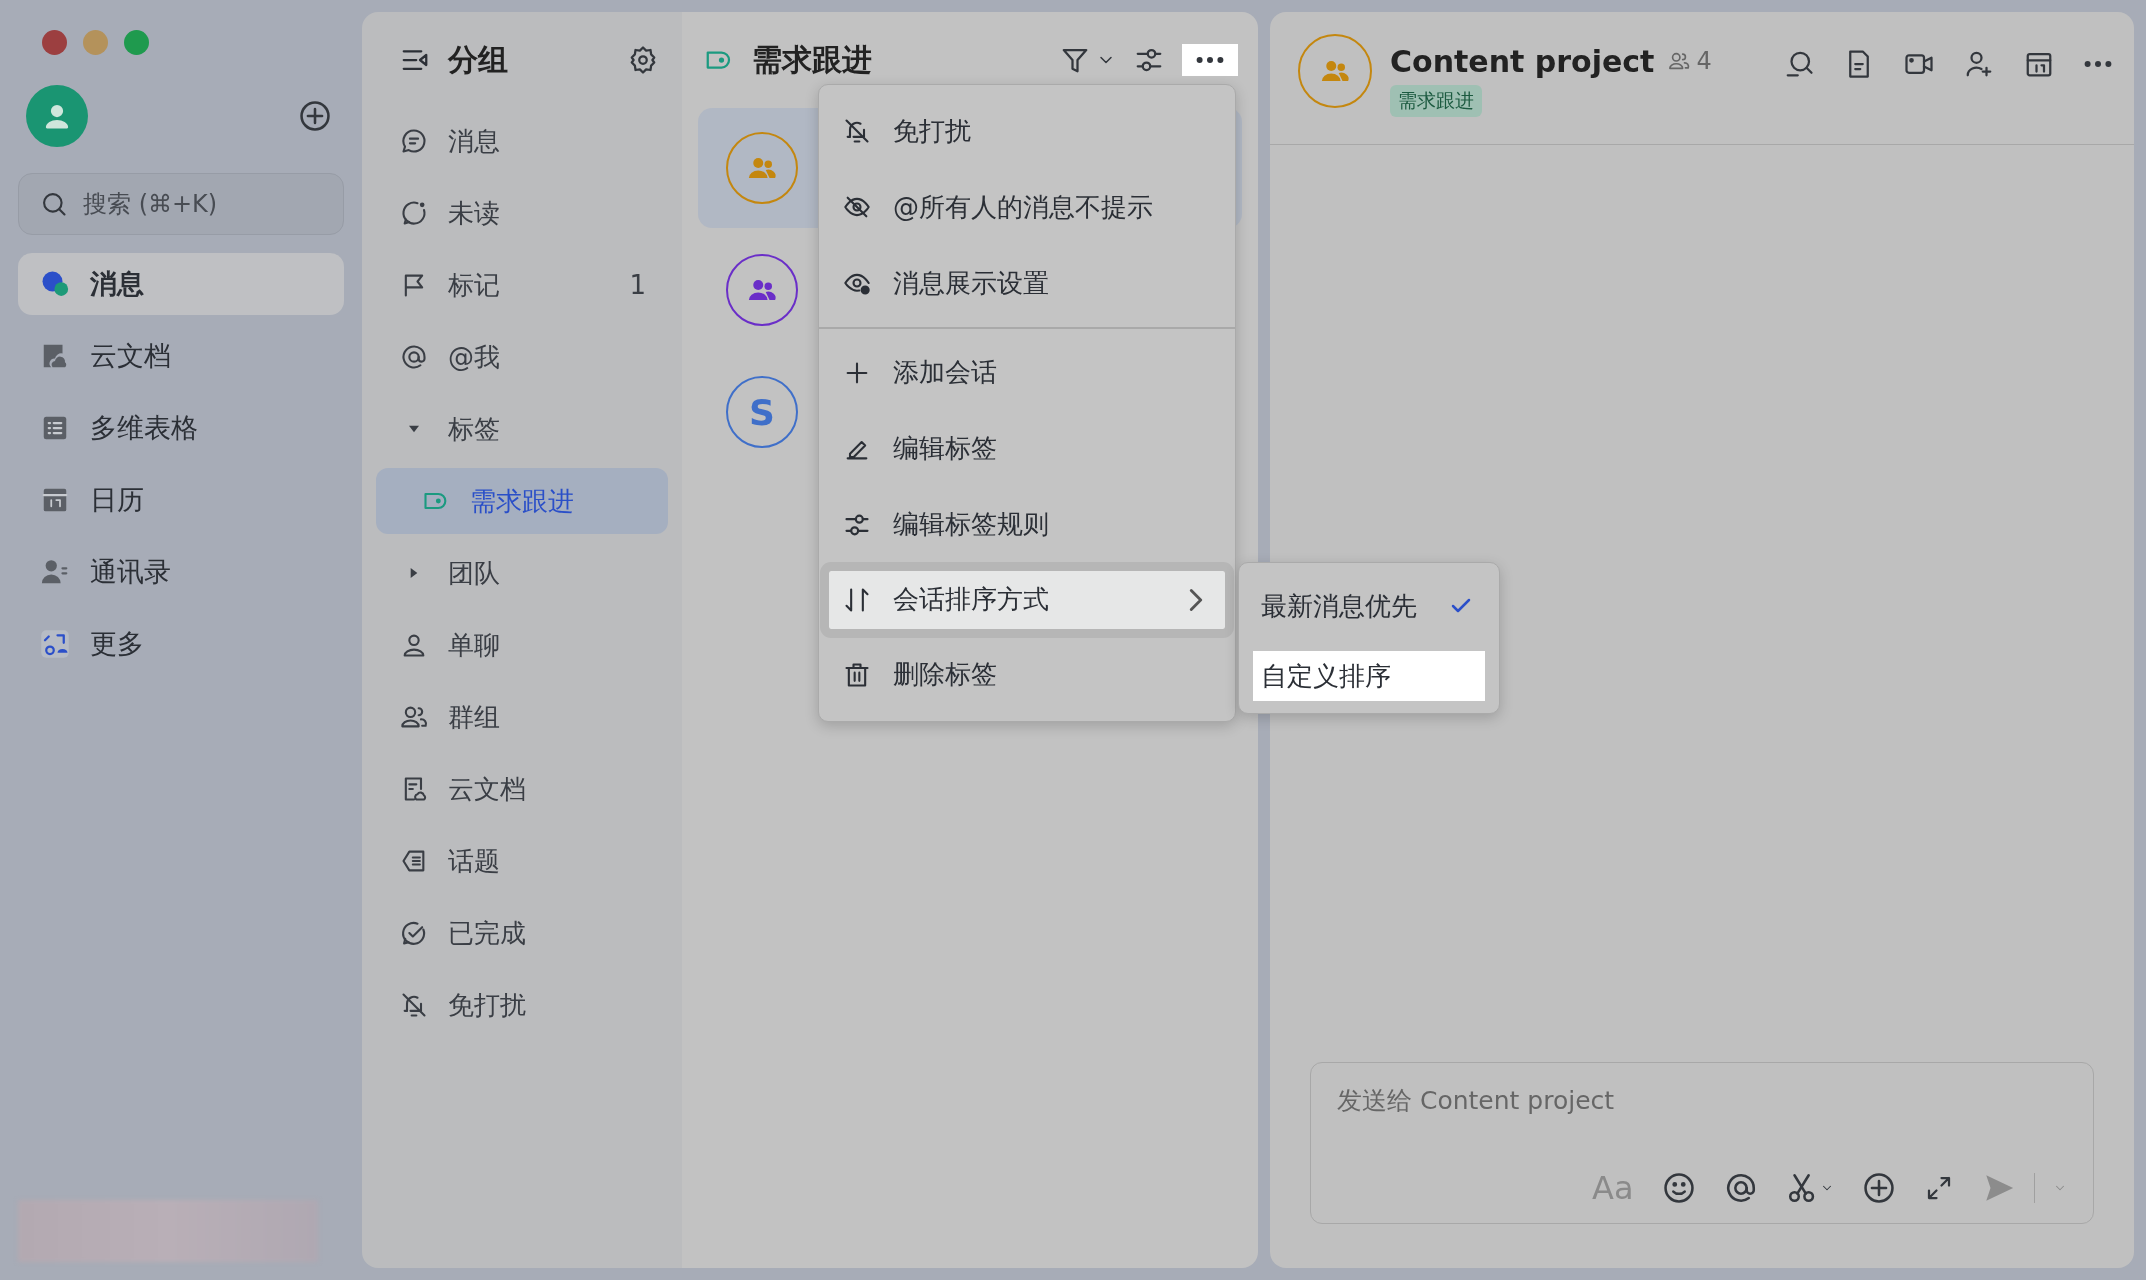 This screenshot has height=1280, width=2146. What do you see at coordinates (812, 59) in the screenshot?
I see `list-title: 需求跟进` at bounding box center [812, 59].